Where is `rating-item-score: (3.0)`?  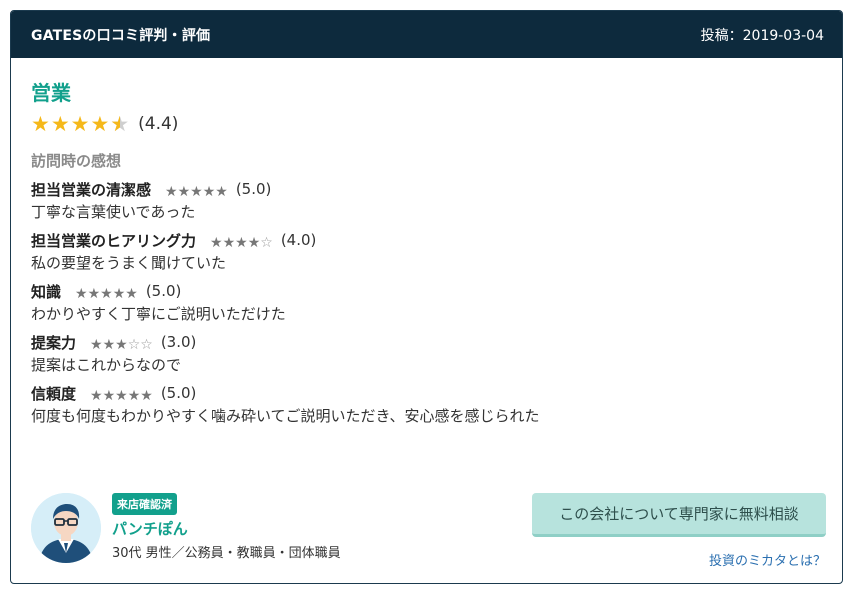 rating-item-score: (3.0) is located at coordinates (178, 342).